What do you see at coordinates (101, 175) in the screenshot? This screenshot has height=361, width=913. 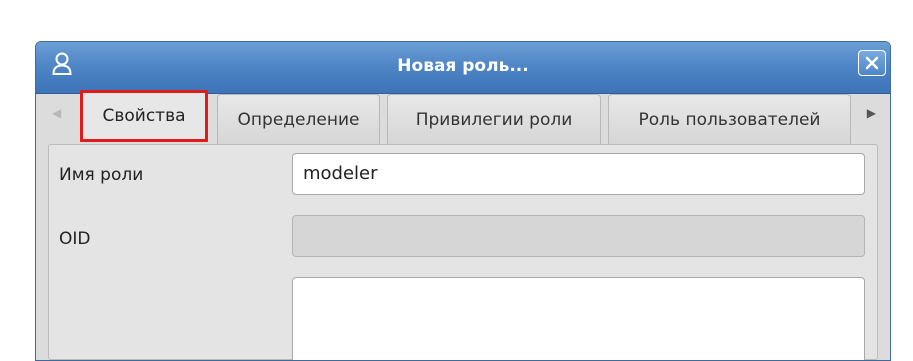 I see `role-name-label: Имя роли` at bounding box center [101, 175].